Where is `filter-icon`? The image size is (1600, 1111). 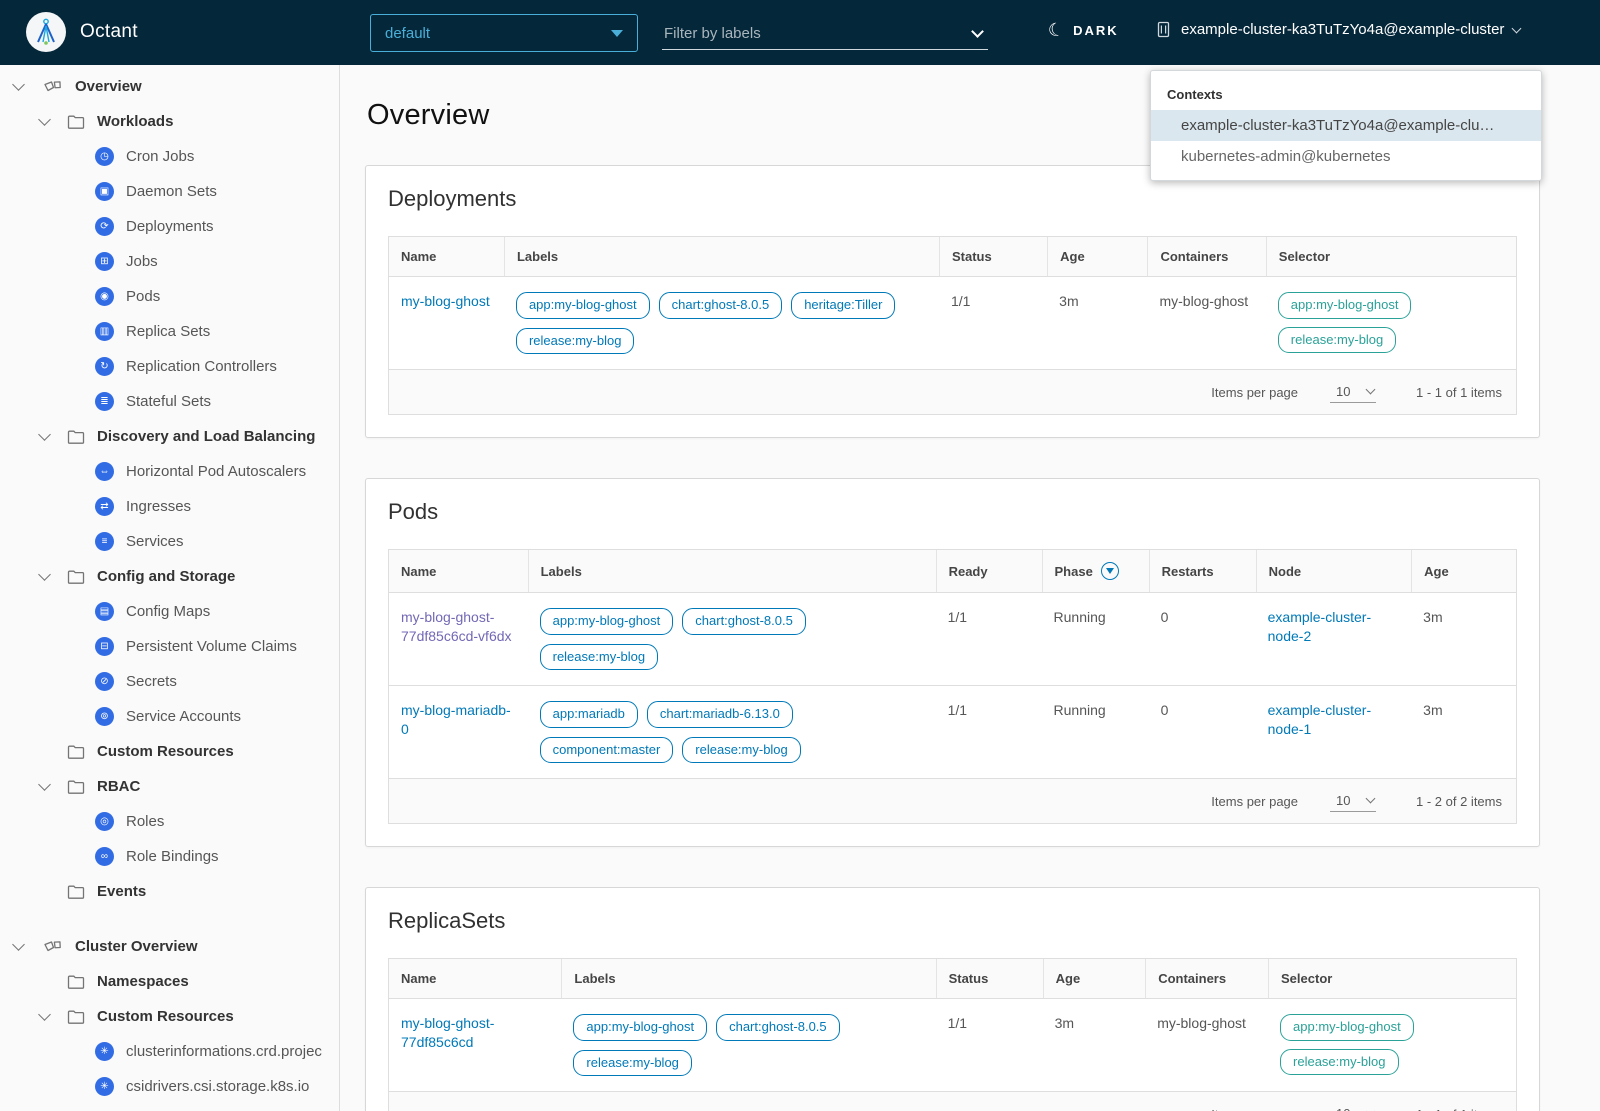 filter-icon is located at coordinates (1109, 571).